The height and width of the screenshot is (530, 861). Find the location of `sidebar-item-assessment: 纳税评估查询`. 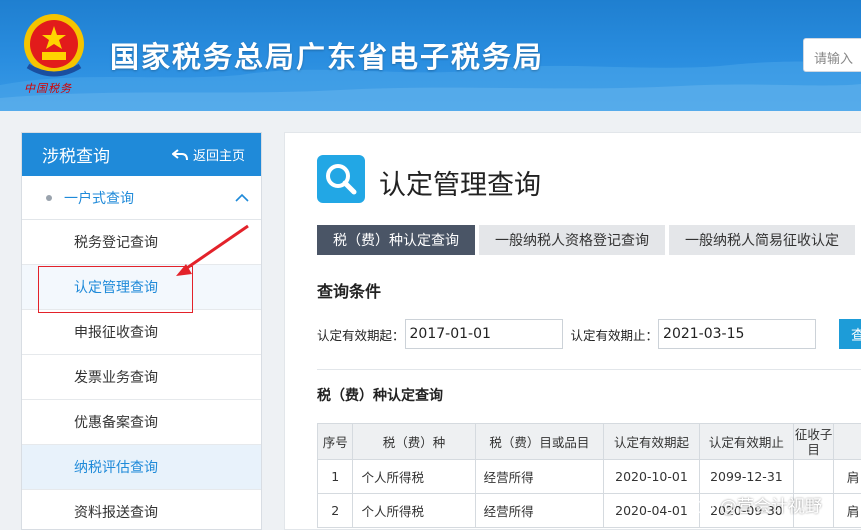

sidebar-item-assessment: 纳税评估查询 is located at coordinates (141, 467).